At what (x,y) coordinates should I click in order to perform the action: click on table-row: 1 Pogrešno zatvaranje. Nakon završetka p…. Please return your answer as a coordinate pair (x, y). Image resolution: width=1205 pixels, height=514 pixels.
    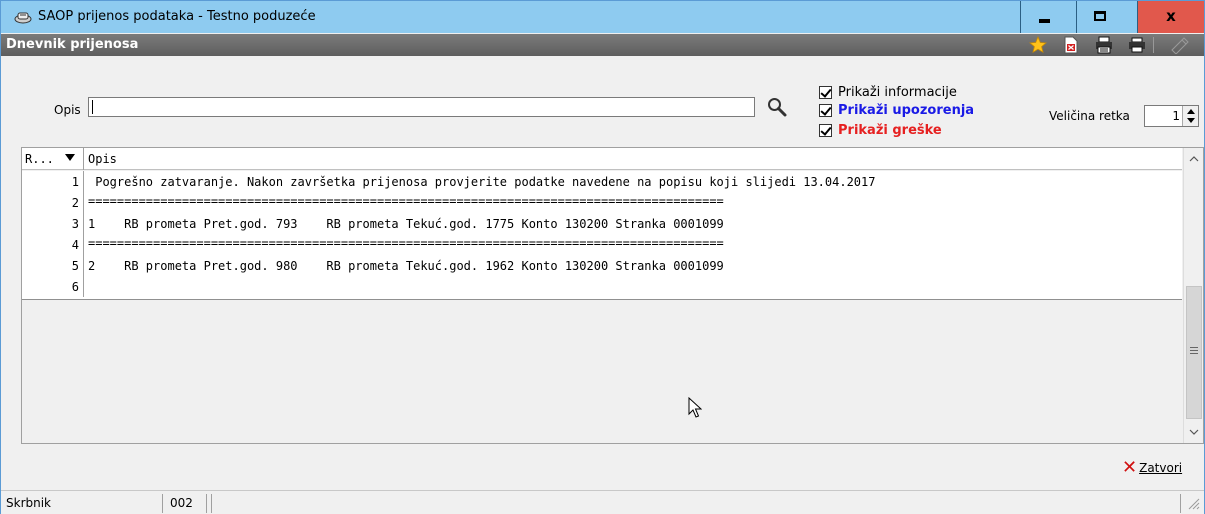
    Looking at the image, I should click on (602, 181).